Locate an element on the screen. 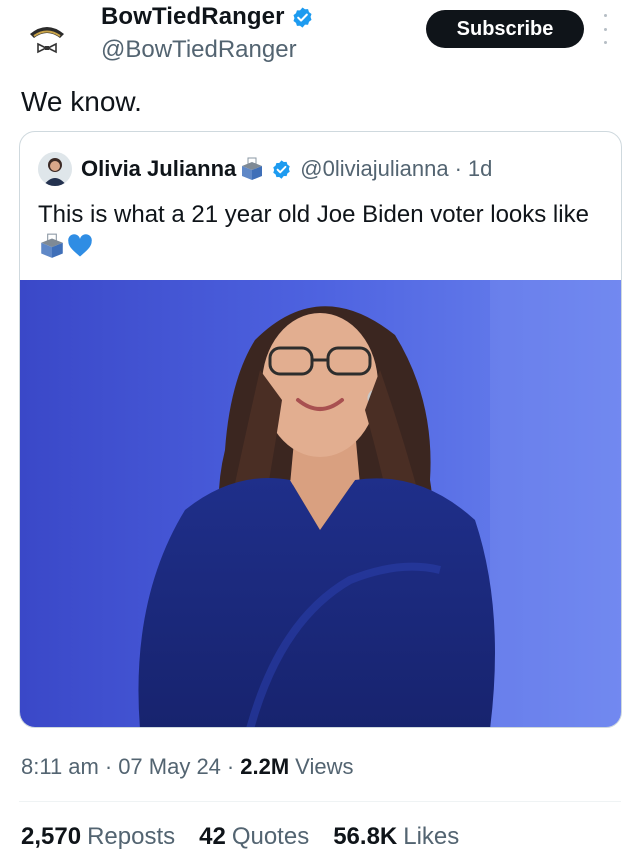 The width and height of the screenshot is (640, 858). reposts-stat: 2,570 Reposts is located at coordinates (98, 837).